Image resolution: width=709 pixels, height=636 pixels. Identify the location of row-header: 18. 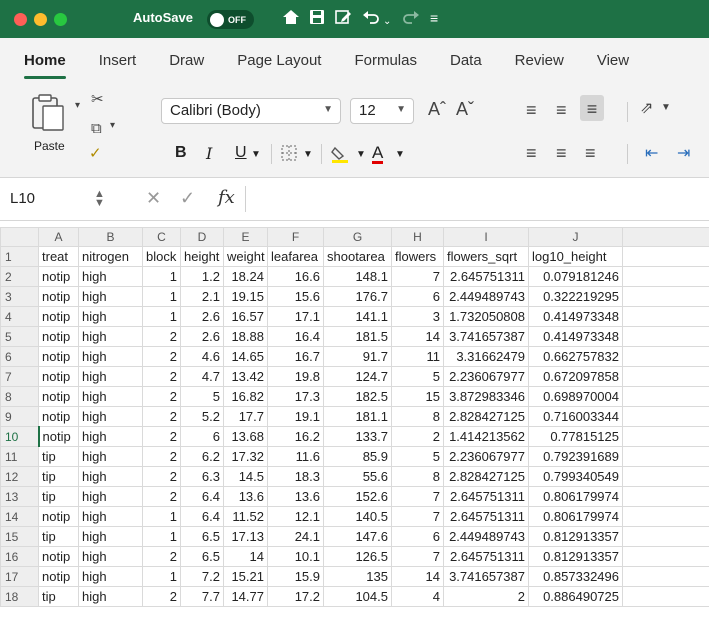
(19, 596).